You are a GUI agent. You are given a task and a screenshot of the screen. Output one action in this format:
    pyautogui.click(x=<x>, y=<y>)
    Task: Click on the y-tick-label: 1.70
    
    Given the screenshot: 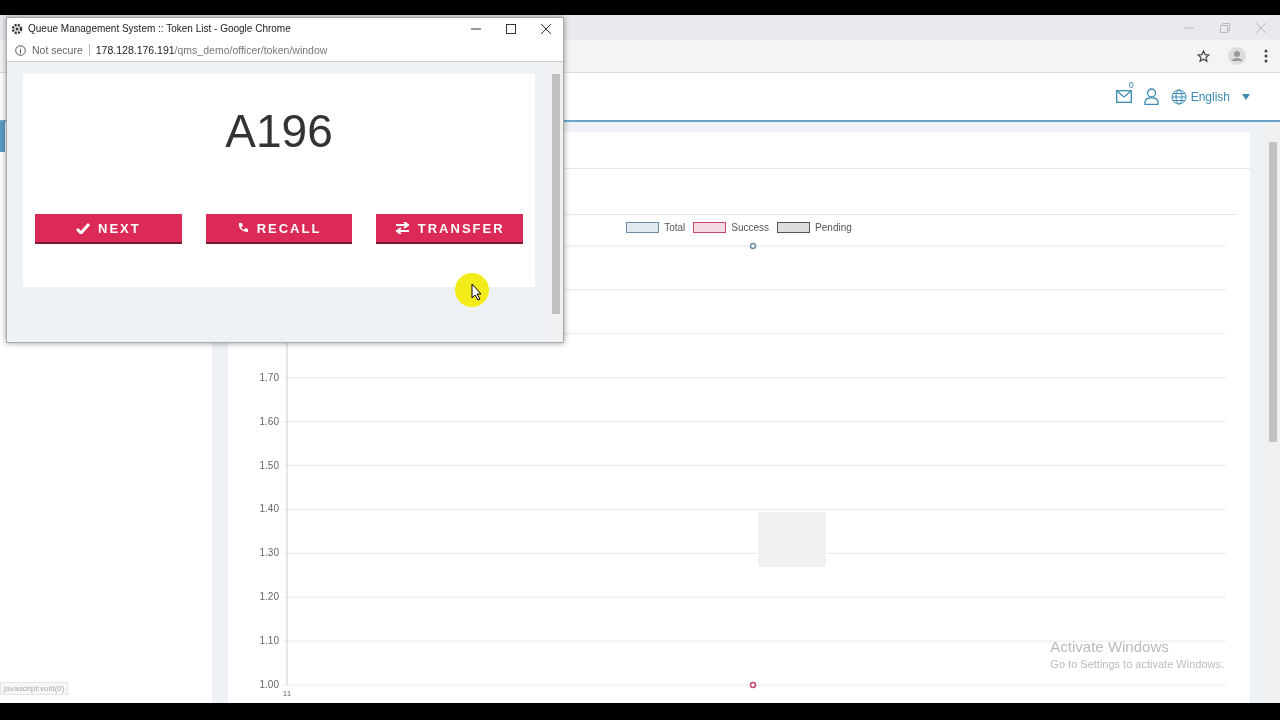 What is the action you would take?
    pyautogui.click(x=269, y=377)
    